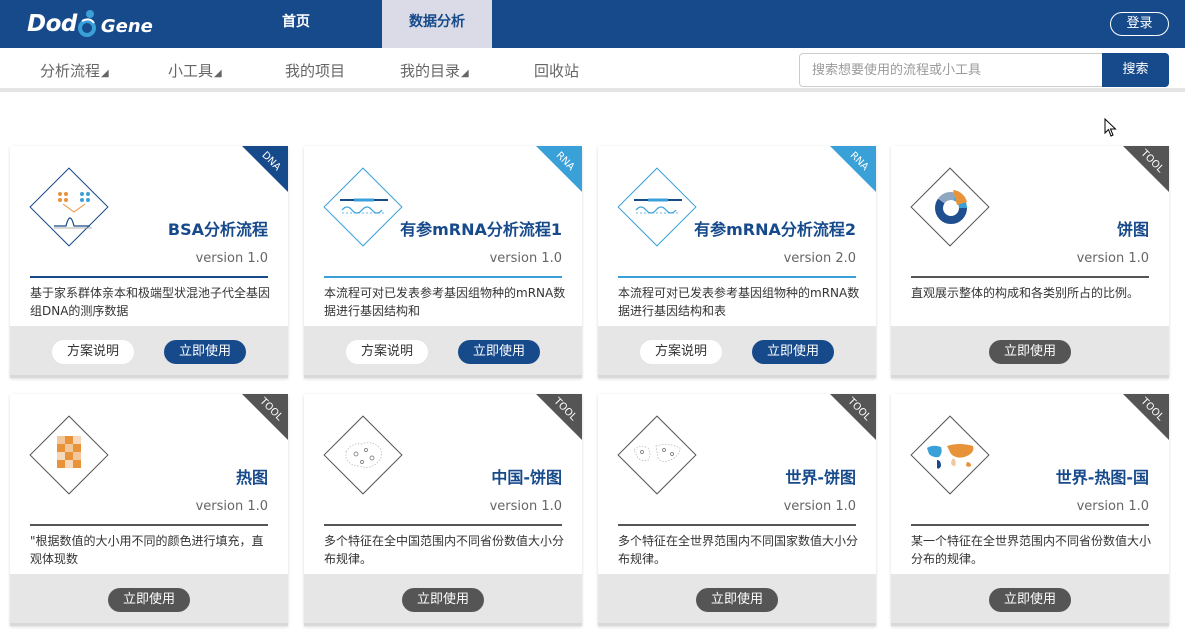 The image size is (1185, 641). Describe the element at coordinates (1102, 476) in the screenshot. I see `card-title: 世界-热图-国` at that location.